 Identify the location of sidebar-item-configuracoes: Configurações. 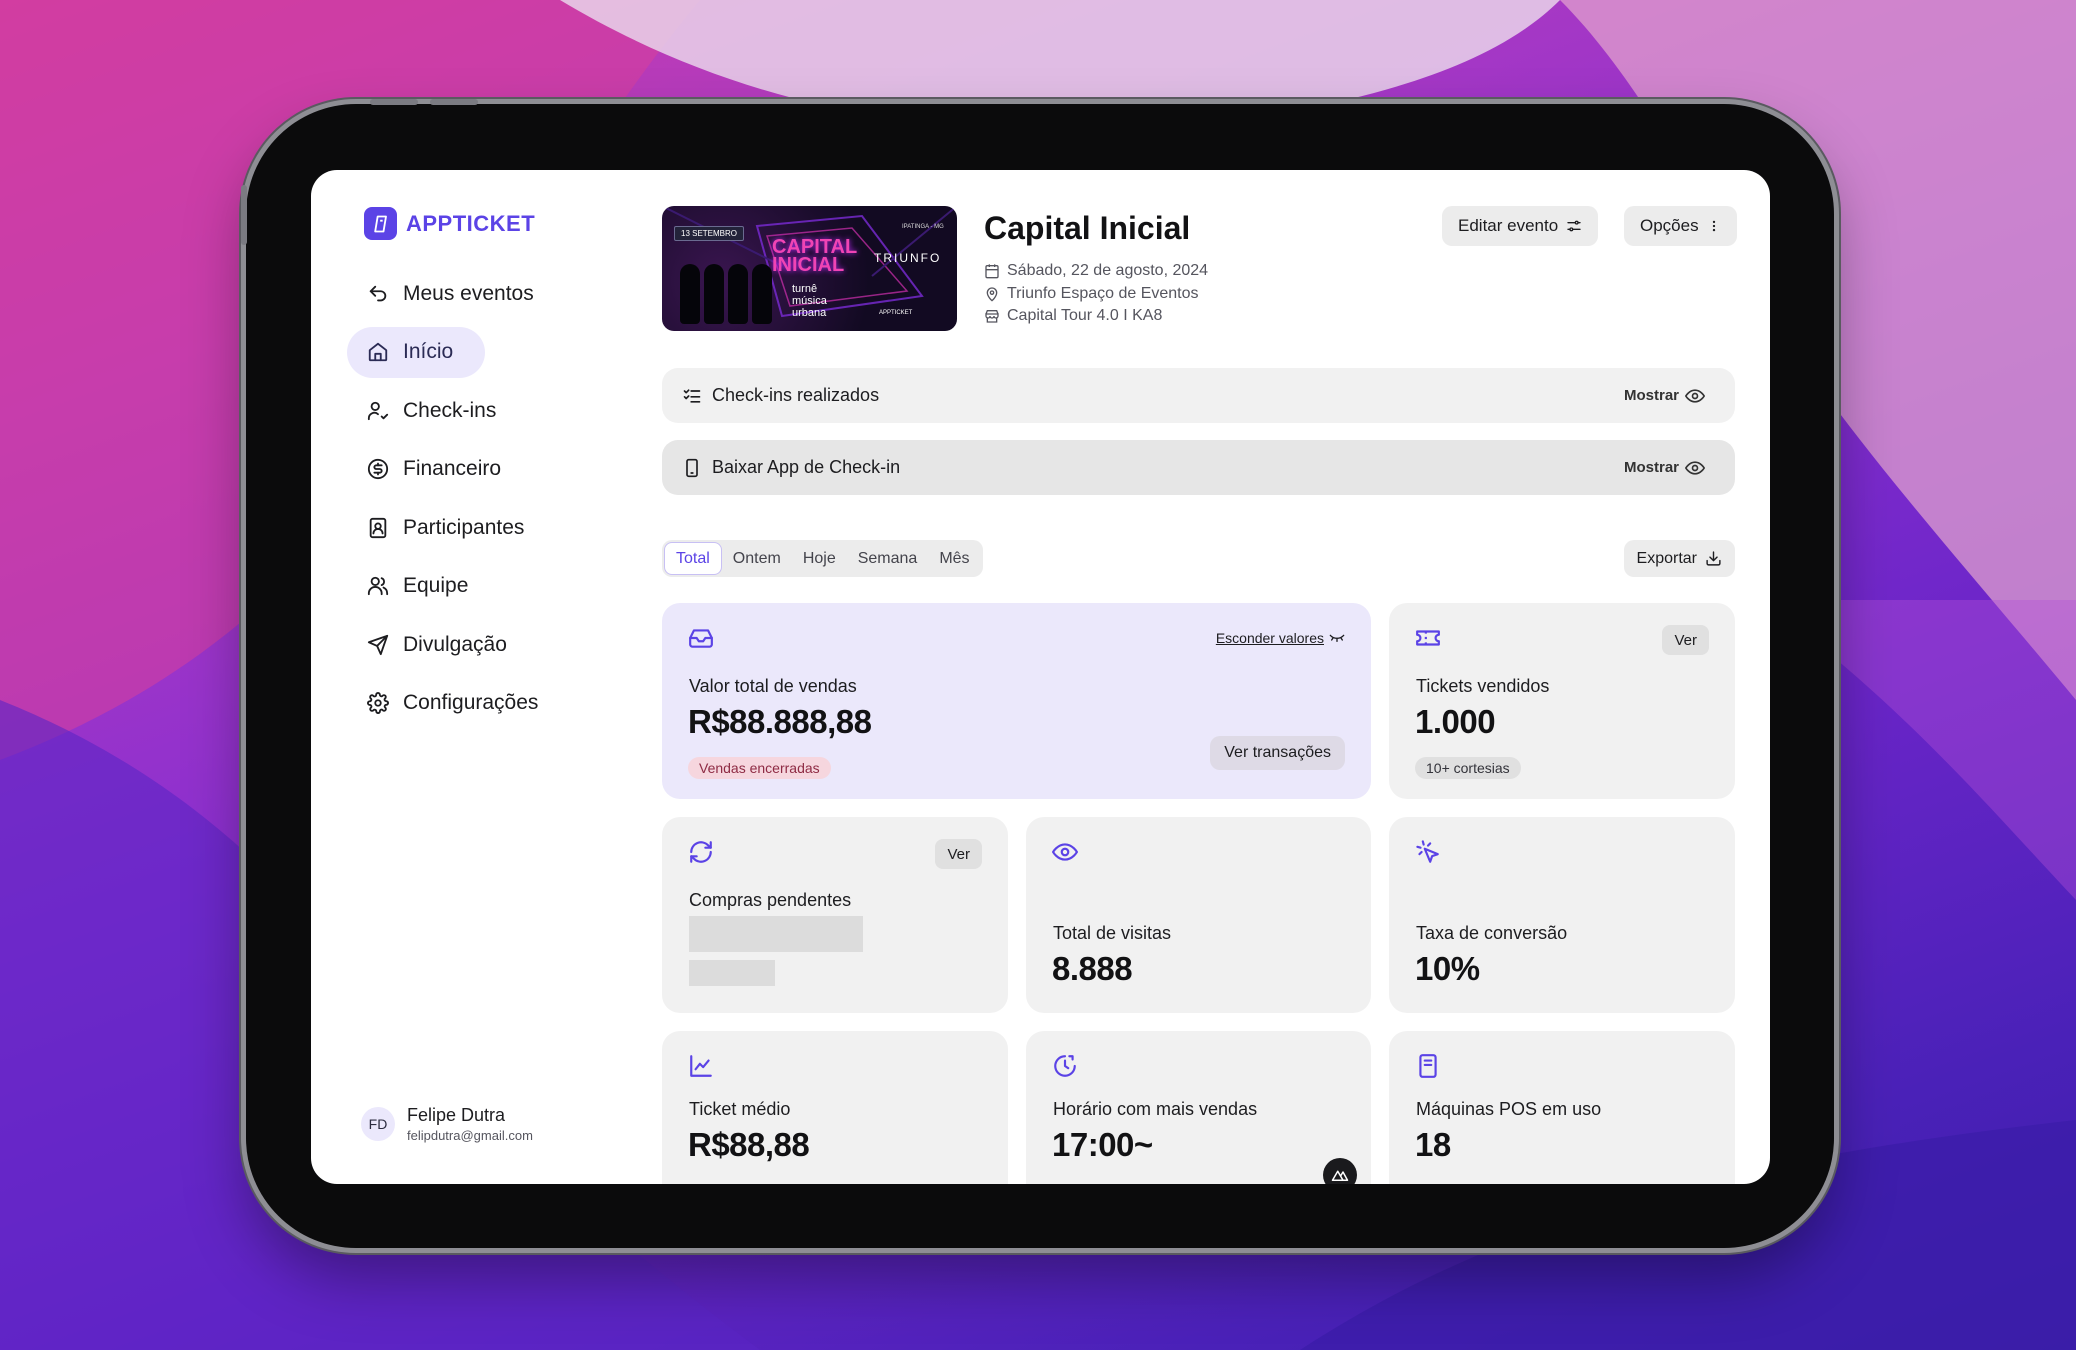
(452, 703).